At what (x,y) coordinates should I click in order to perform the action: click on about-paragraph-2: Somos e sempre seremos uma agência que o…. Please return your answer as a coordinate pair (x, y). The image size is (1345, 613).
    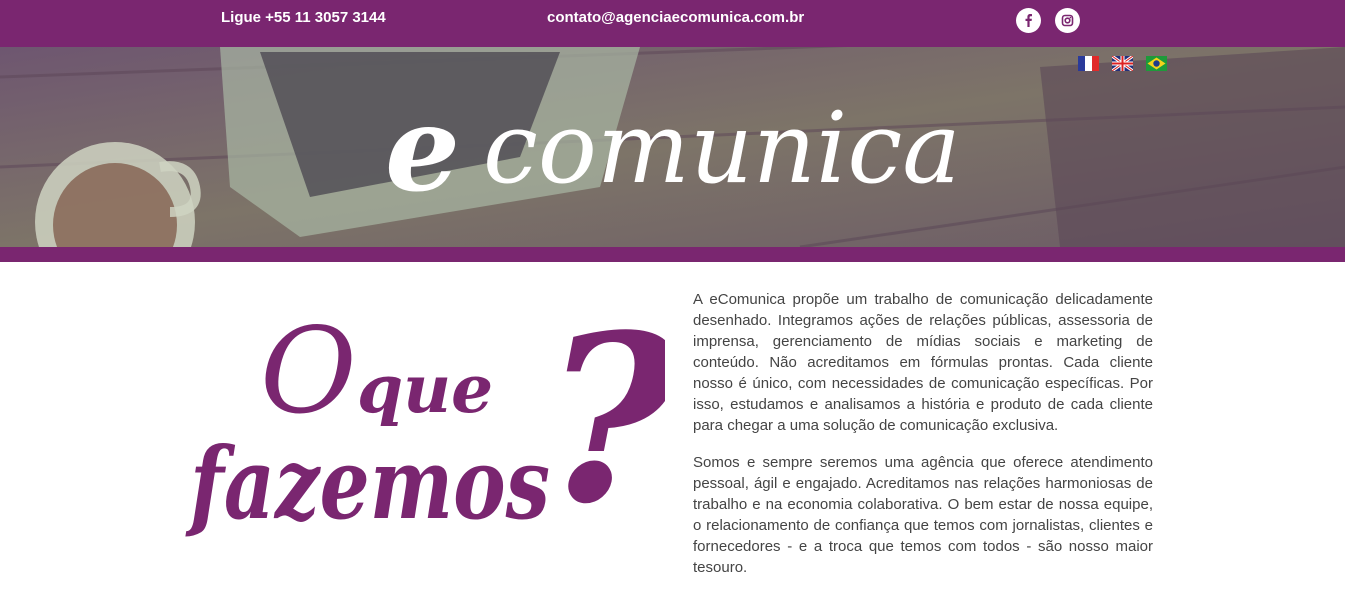
    Looking at the image, I should click on (923, 515).